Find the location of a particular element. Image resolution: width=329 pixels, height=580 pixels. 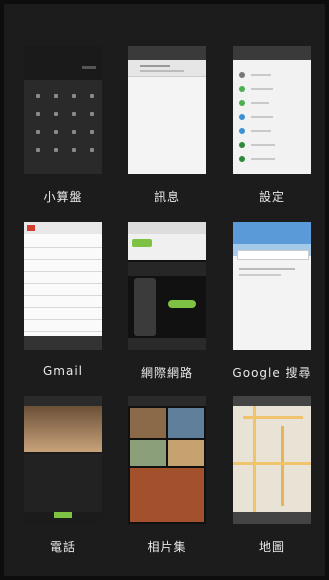

app-label-maps: 地圖 is located at coordinates (271, 547).